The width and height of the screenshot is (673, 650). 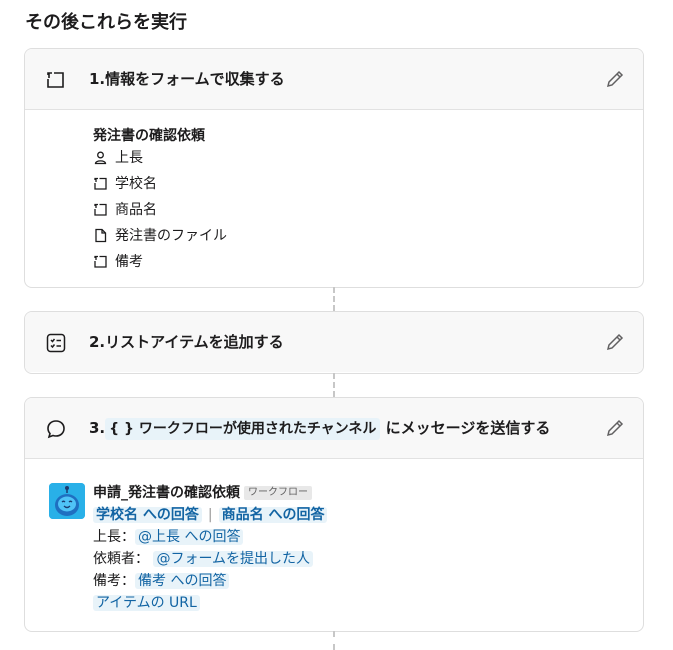 I want to click on sender-name: 申請_発注書の確認依頼, so click(x=166, y=493).